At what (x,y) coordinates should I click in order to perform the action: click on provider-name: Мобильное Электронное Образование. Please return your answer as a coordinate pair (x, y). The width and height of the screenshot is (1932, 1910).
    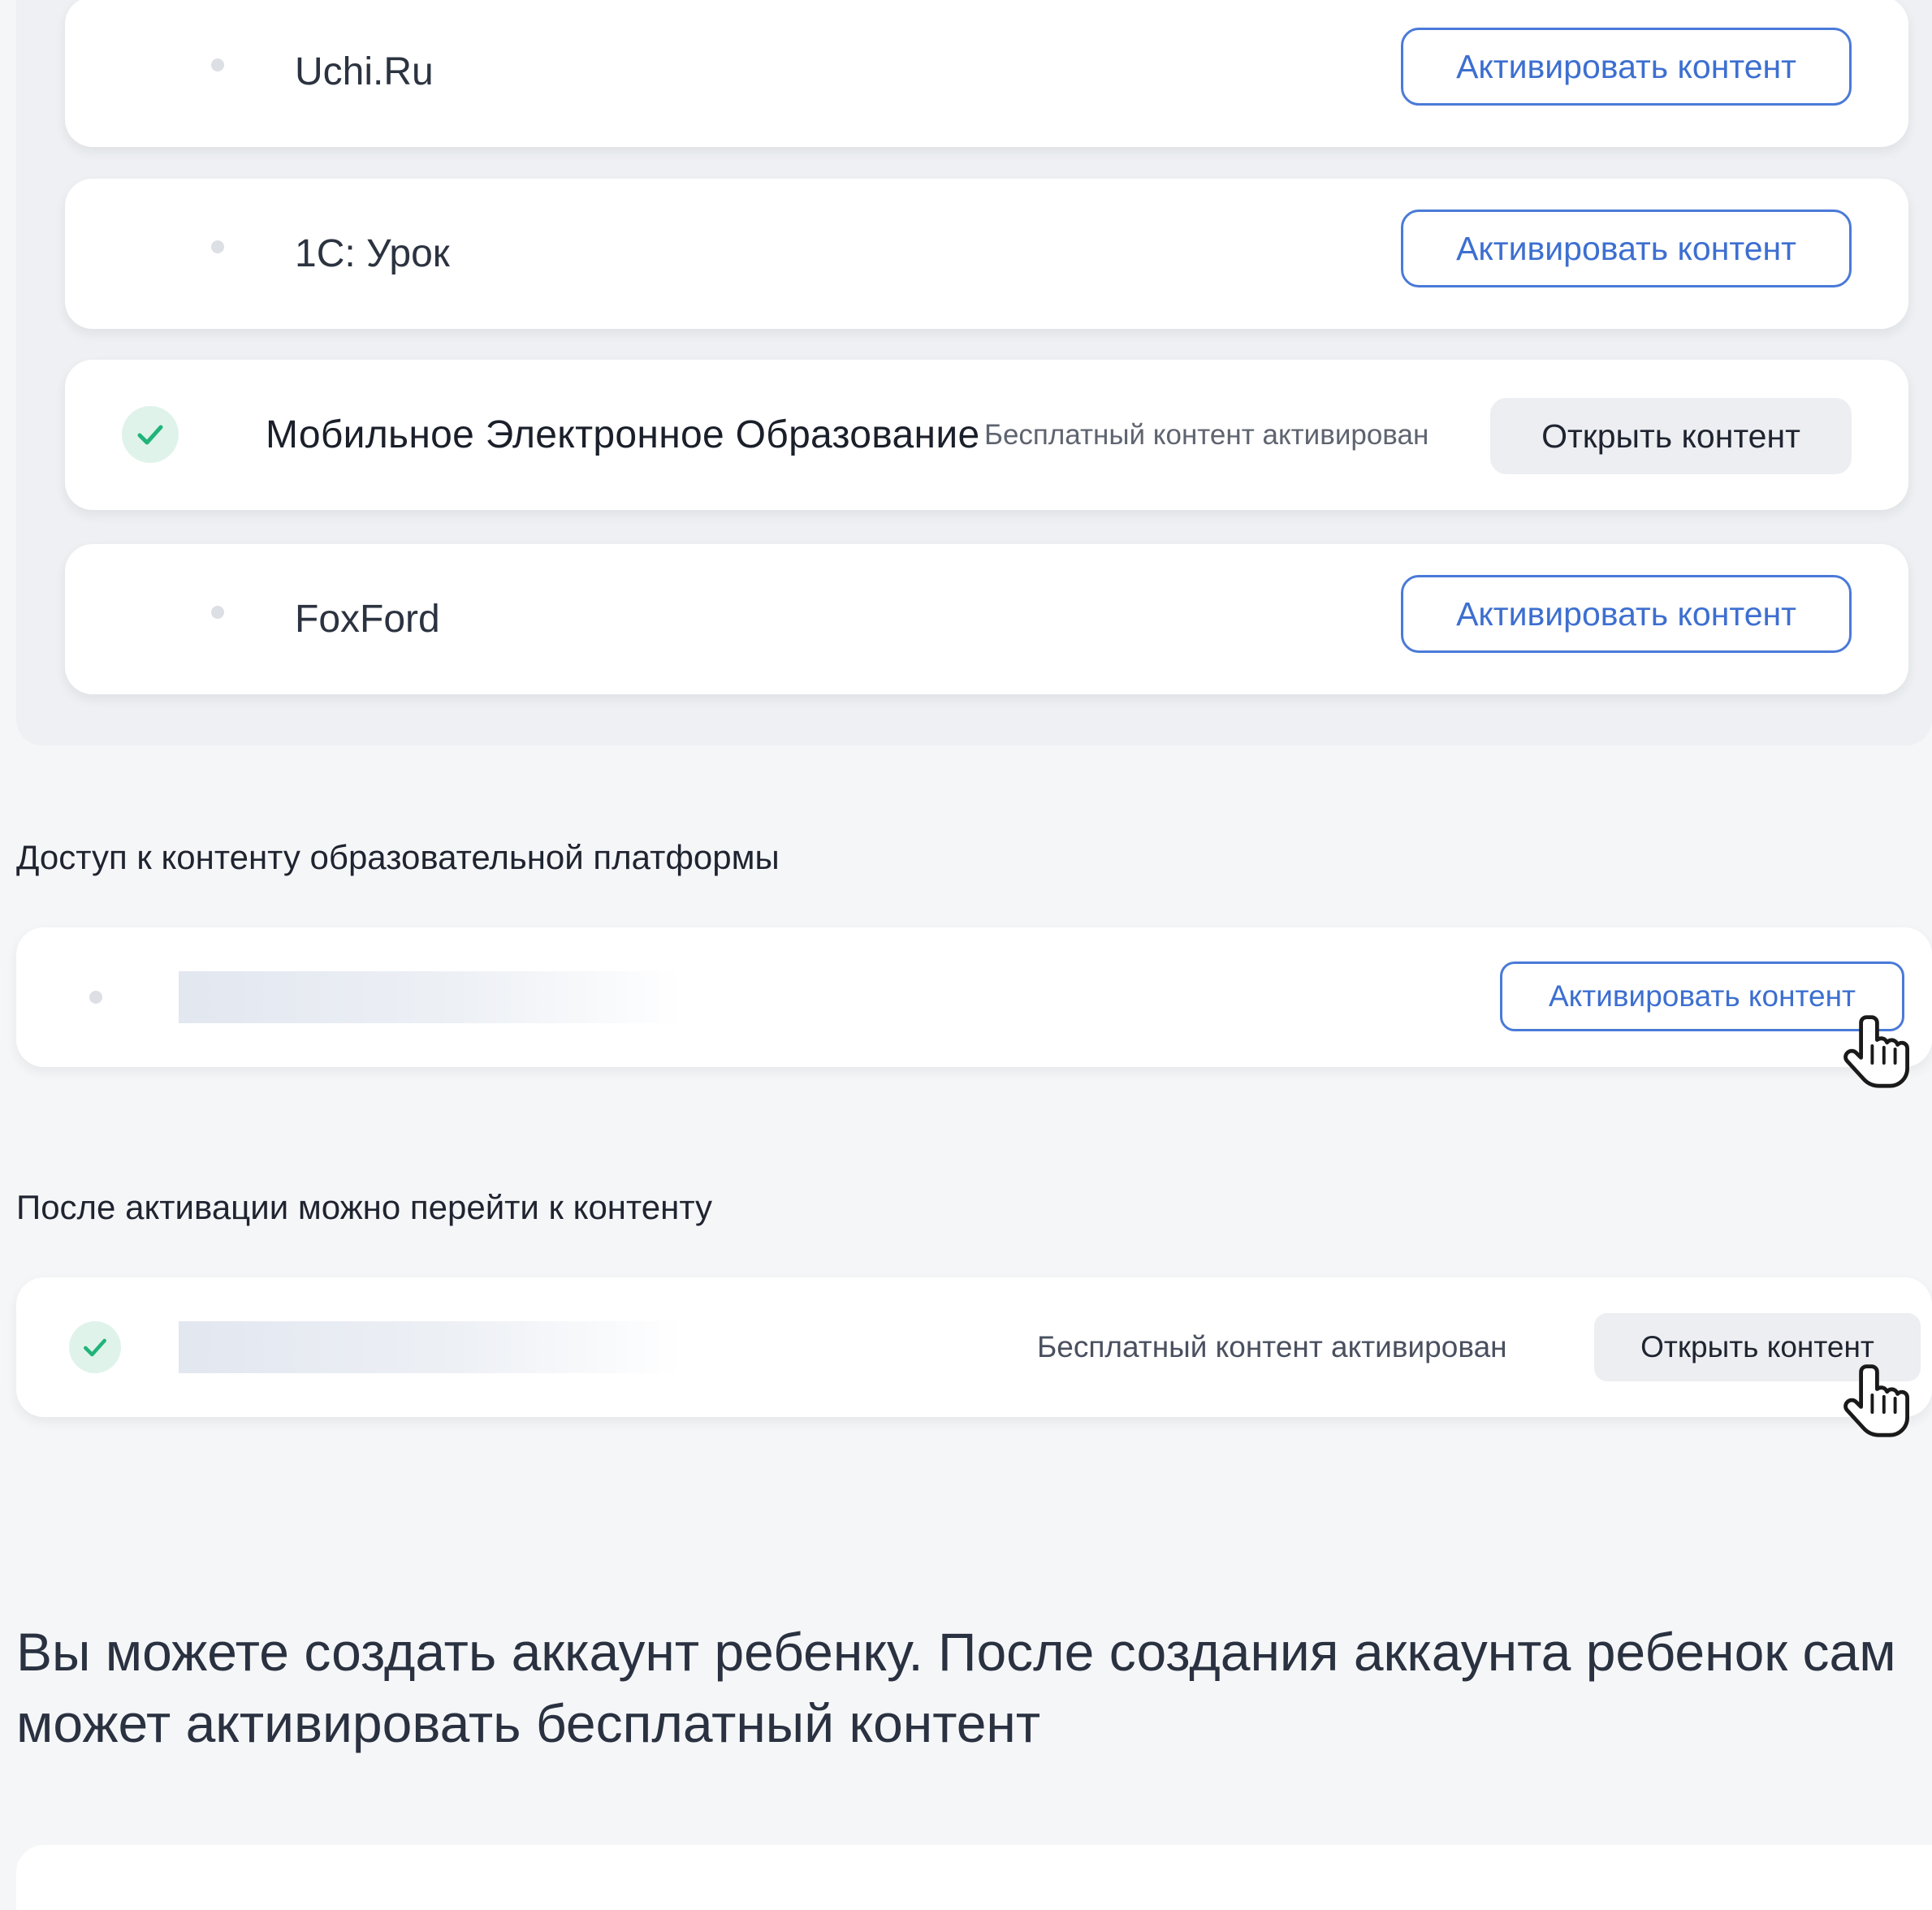
    Looking at the image, I should click on (623, 435).